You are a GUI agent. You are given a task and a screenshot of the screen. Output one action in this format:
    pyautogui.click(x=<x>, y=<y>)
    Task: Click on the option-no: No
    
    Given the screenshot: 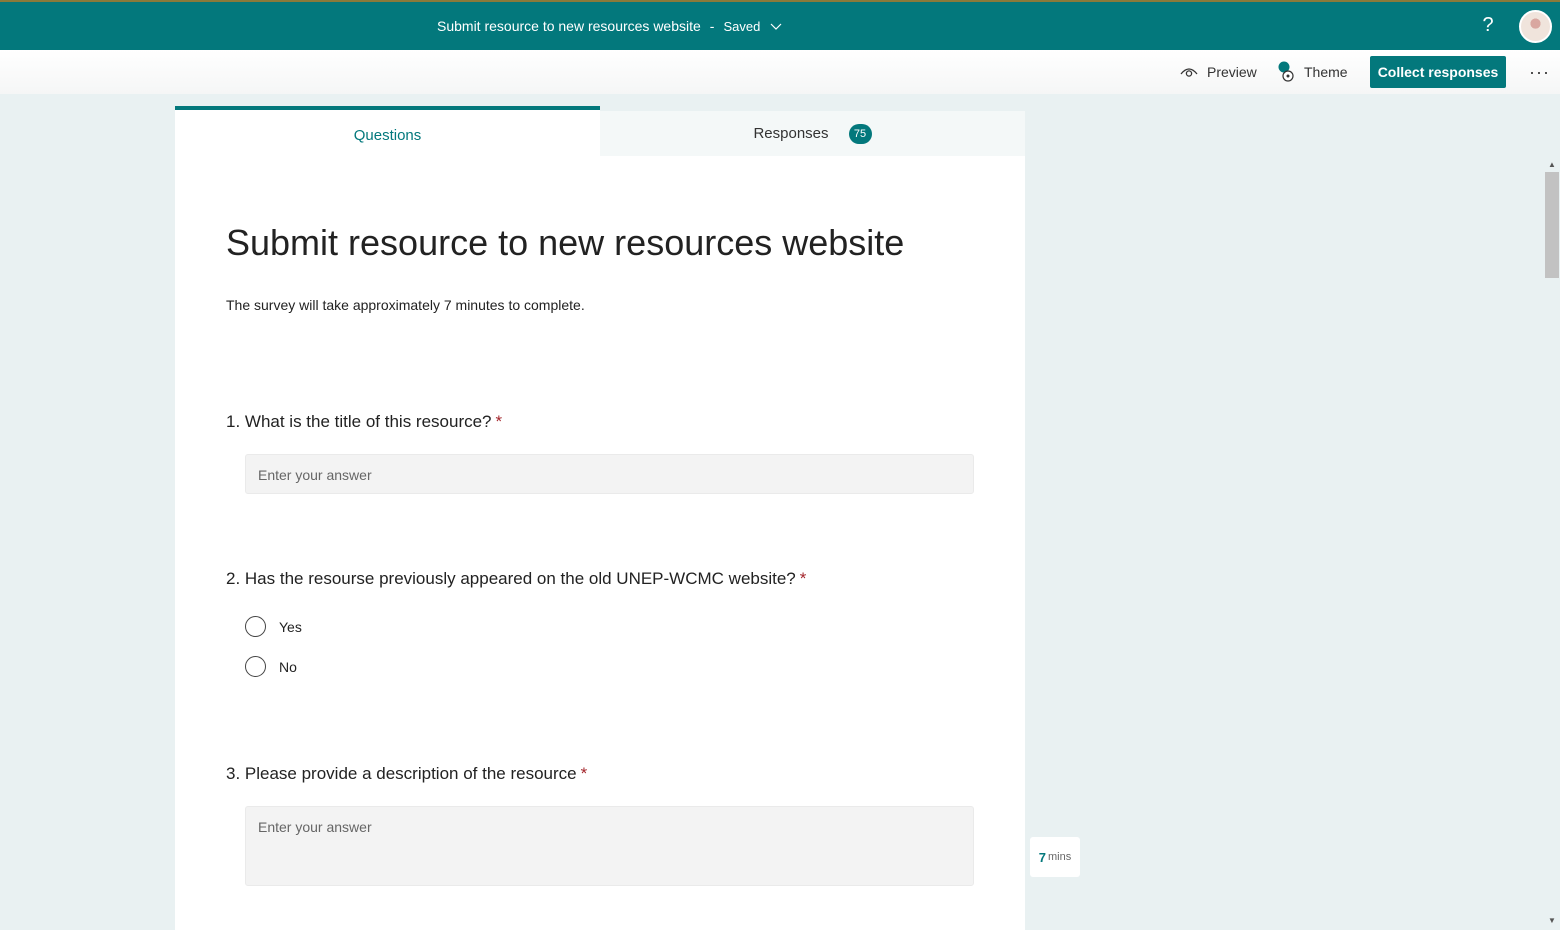 What is the action you would take?
    pyautogui.click(x=271, y=666)
    